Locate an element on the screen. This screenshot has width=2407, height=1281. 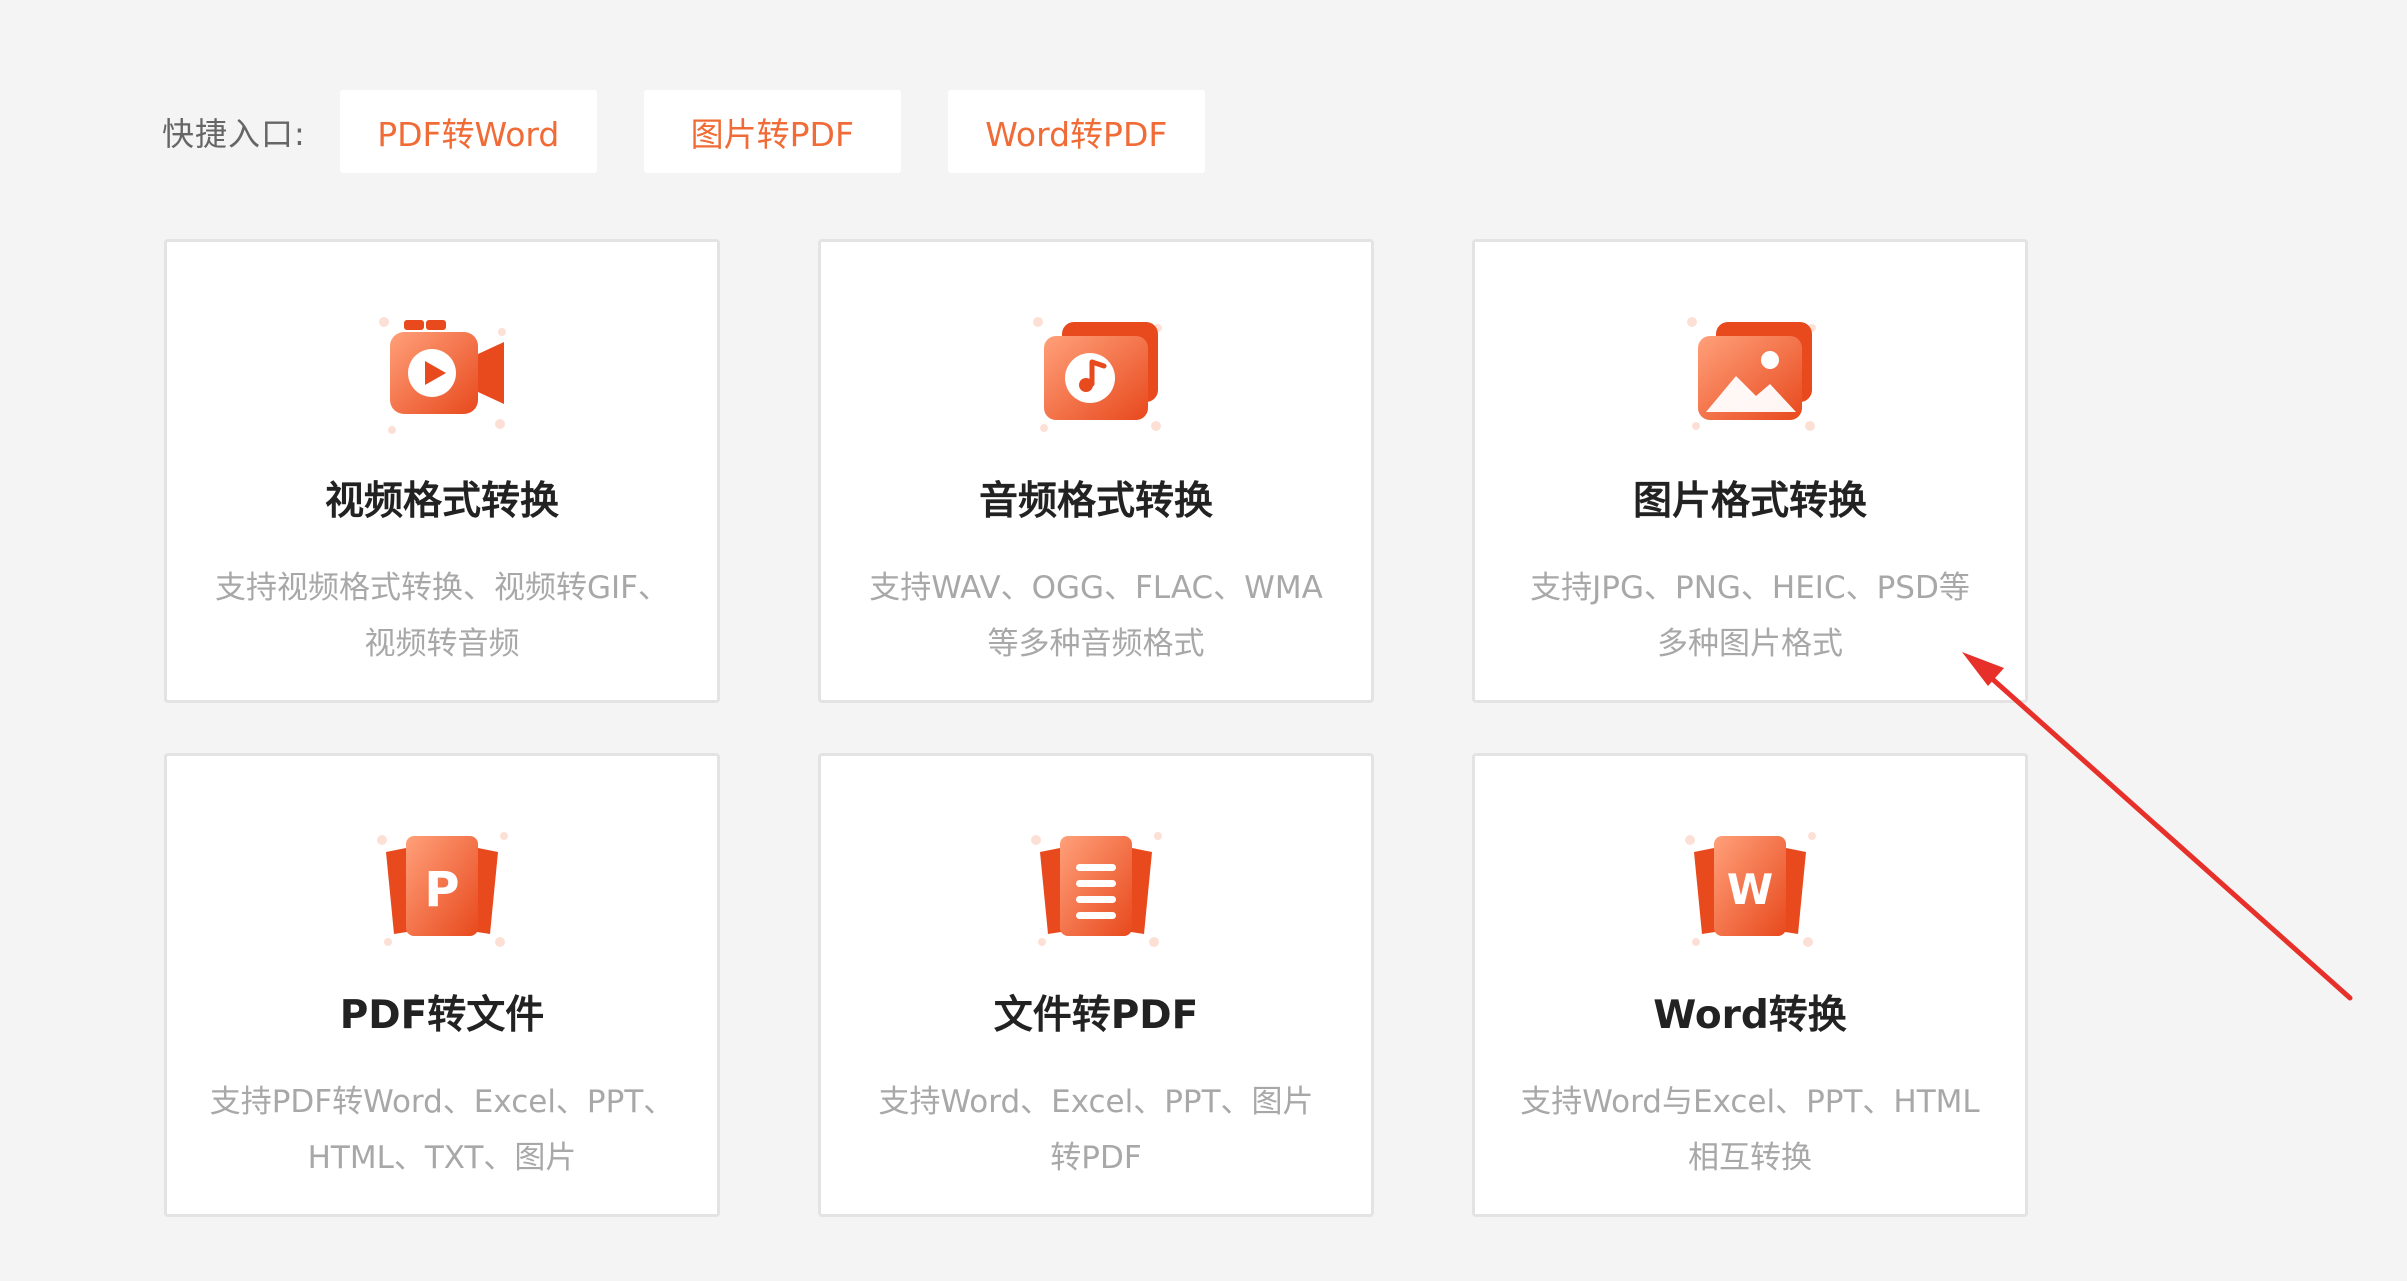
quick-btn-word-to-pdf: Word转PDF is located at coordinates (1076, 131).